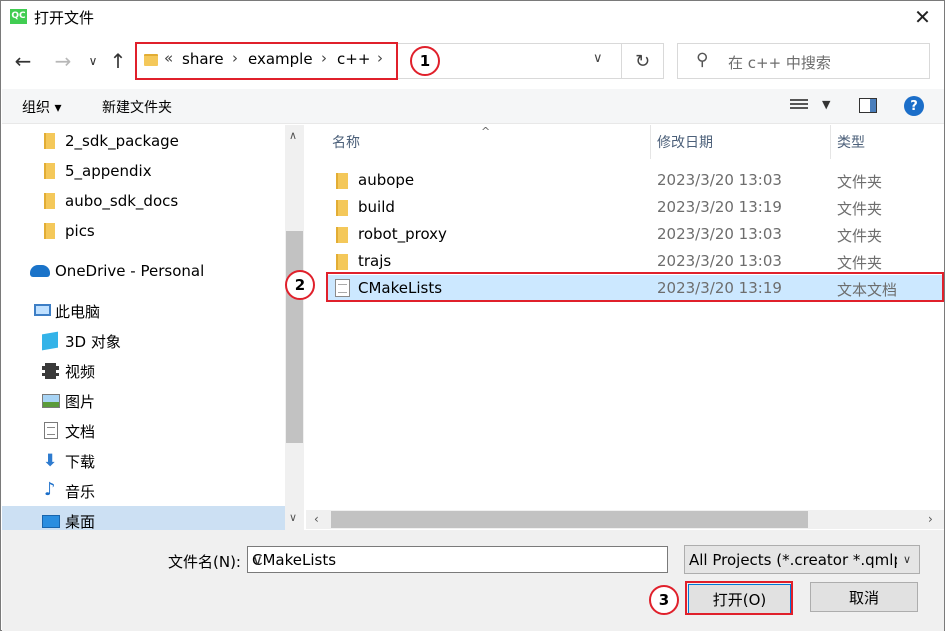  What do you see at coordinates (868, 105) in the screenshot?
I see `preview-pane-icon` at bounding box center [868, 105].